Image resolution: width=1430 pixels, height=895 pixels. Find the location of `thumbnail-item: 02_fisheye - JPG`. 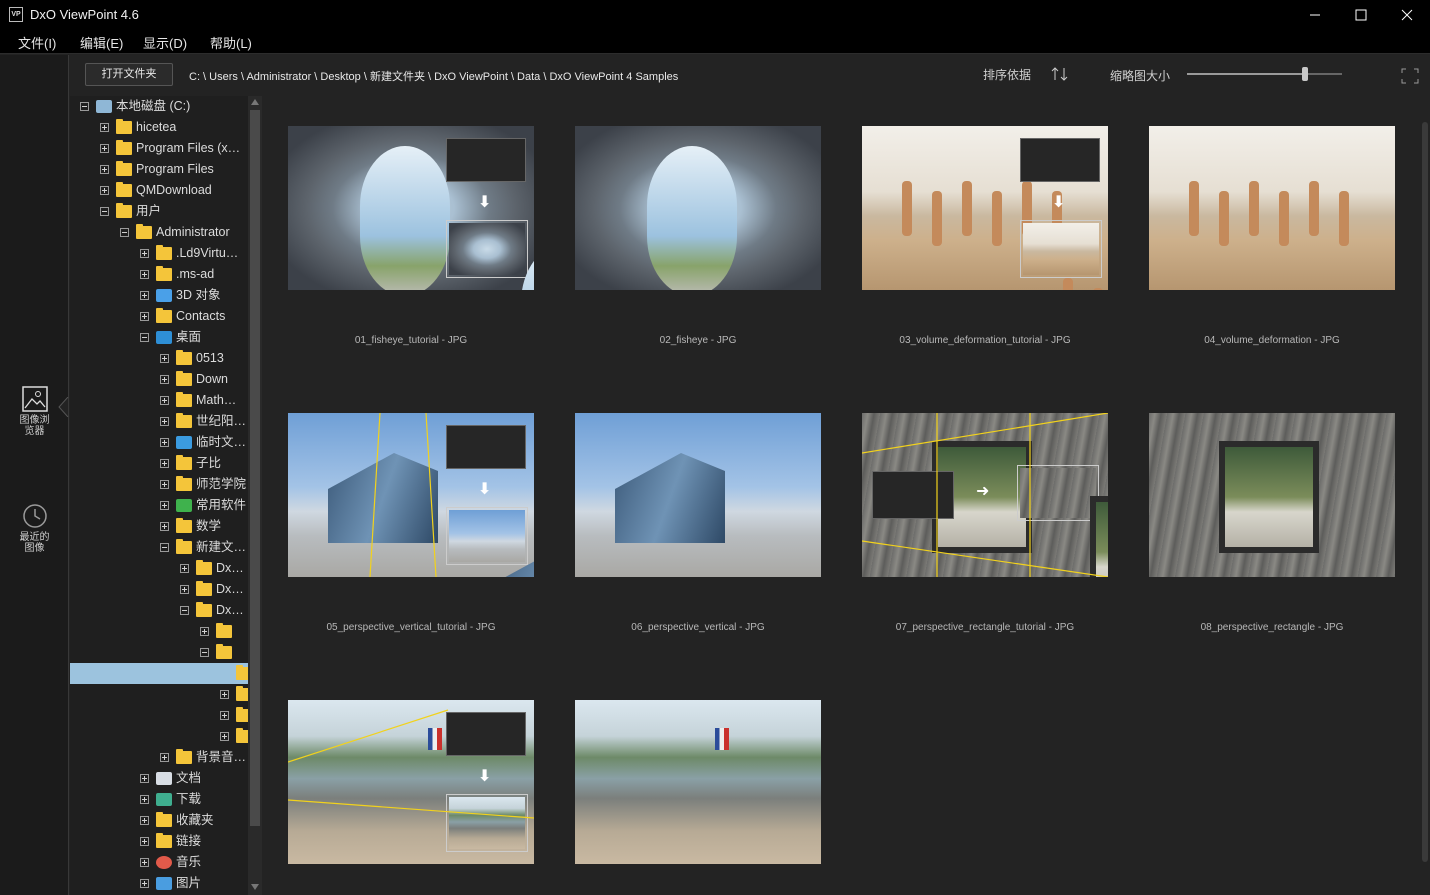

thumbnail-item: 02_fisheye - JPG is located at coordinates (698, 236).